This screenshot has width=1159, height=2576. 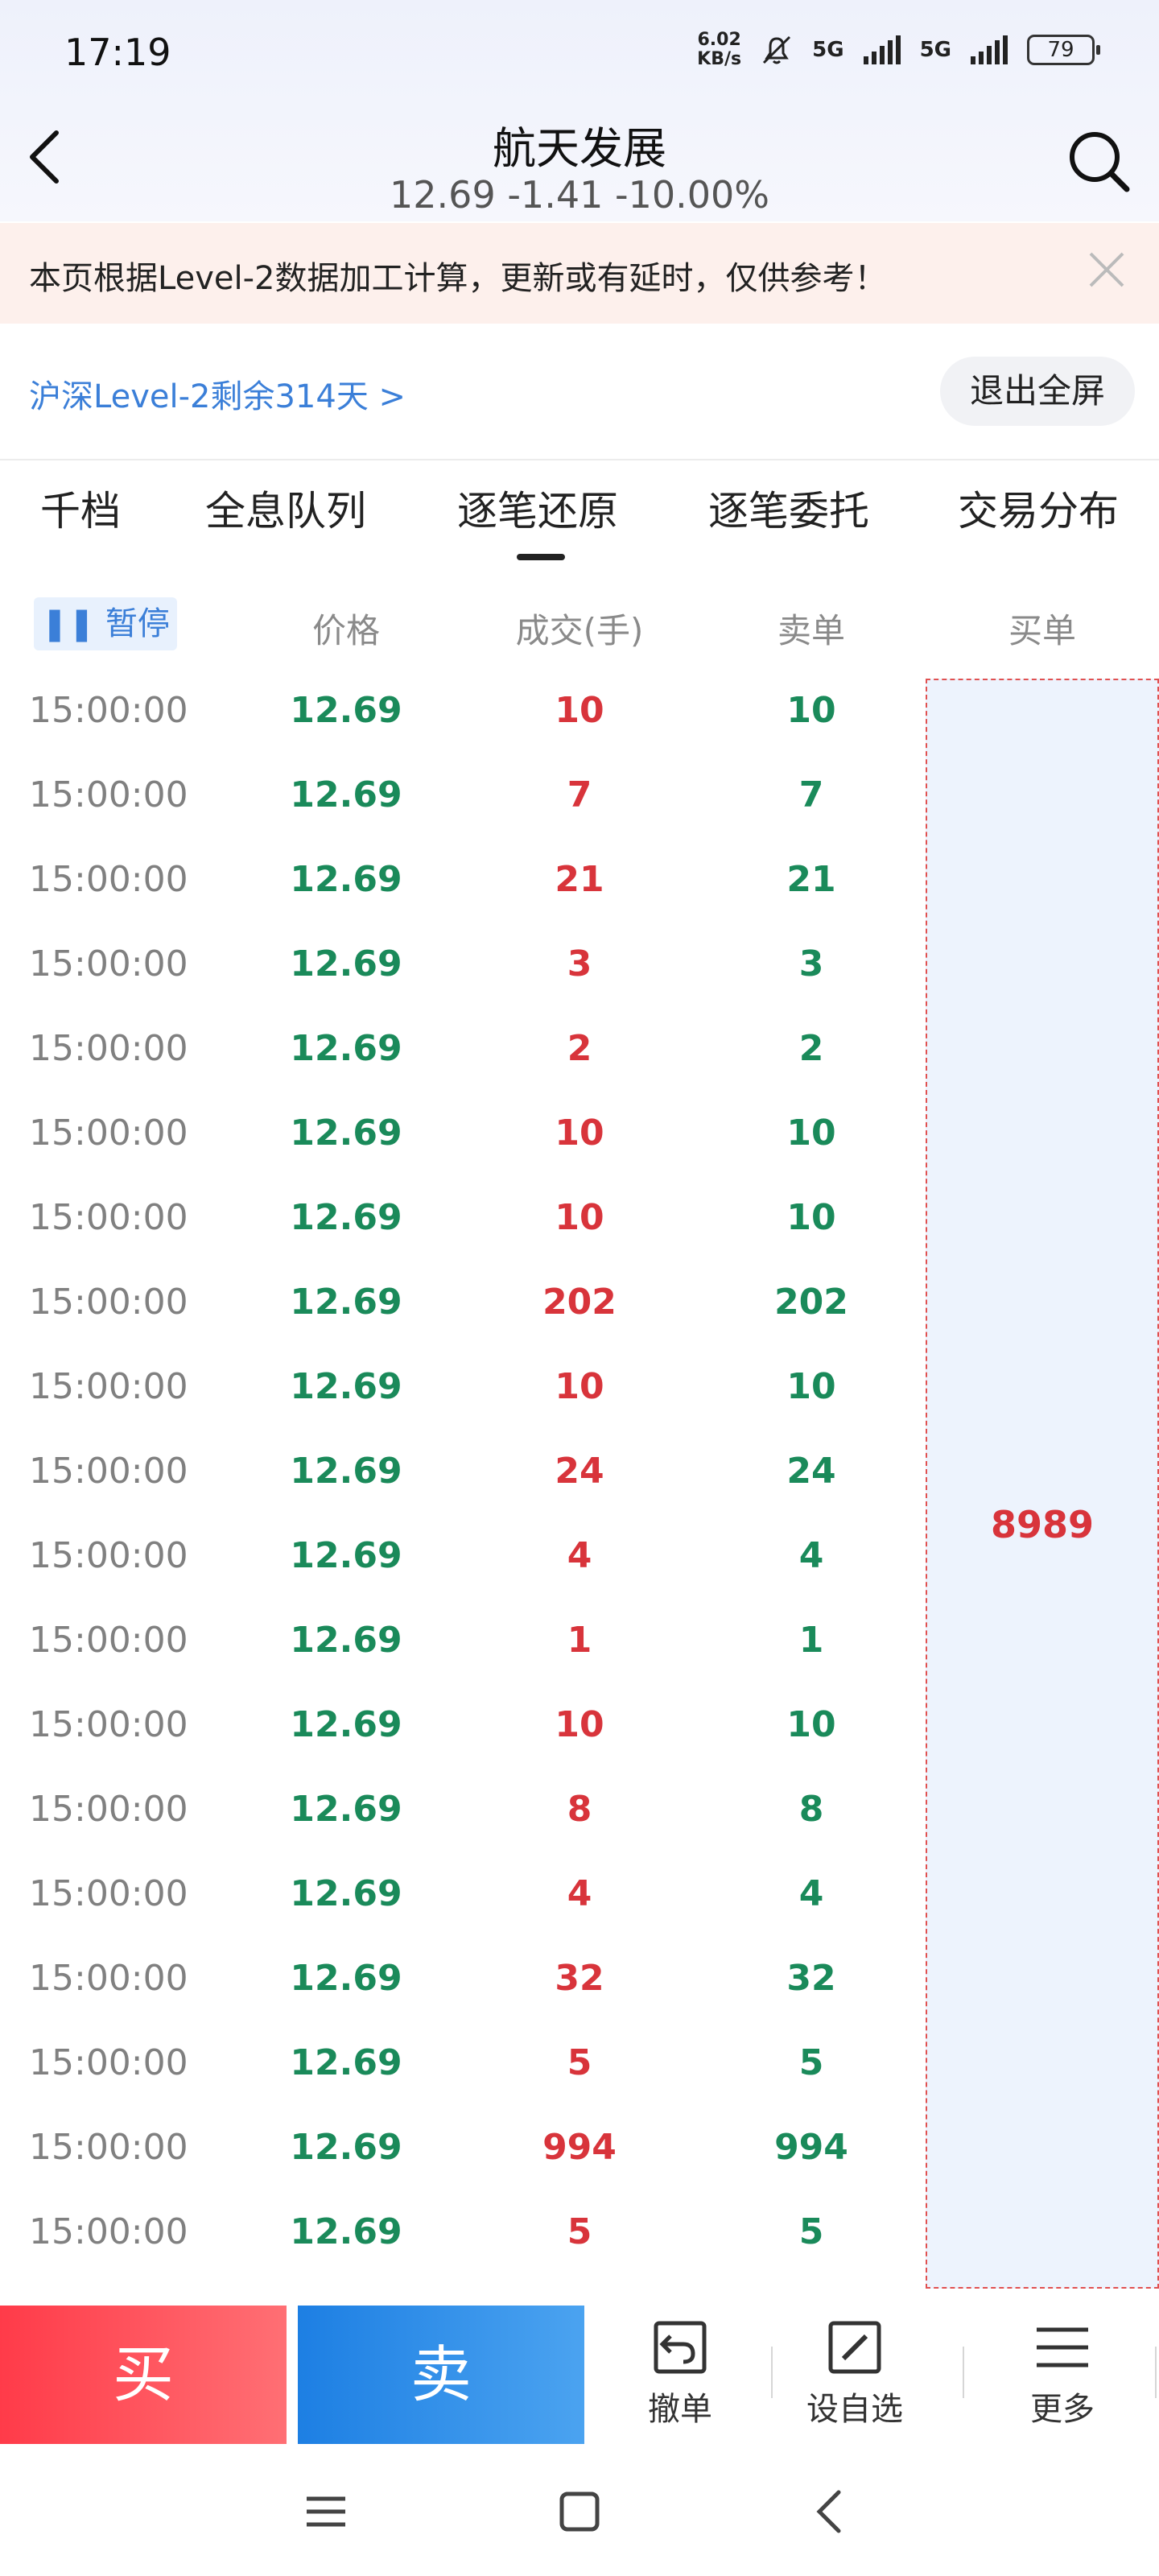 I want to click on row-sell-order: 8, so click(x=811, y=1809).